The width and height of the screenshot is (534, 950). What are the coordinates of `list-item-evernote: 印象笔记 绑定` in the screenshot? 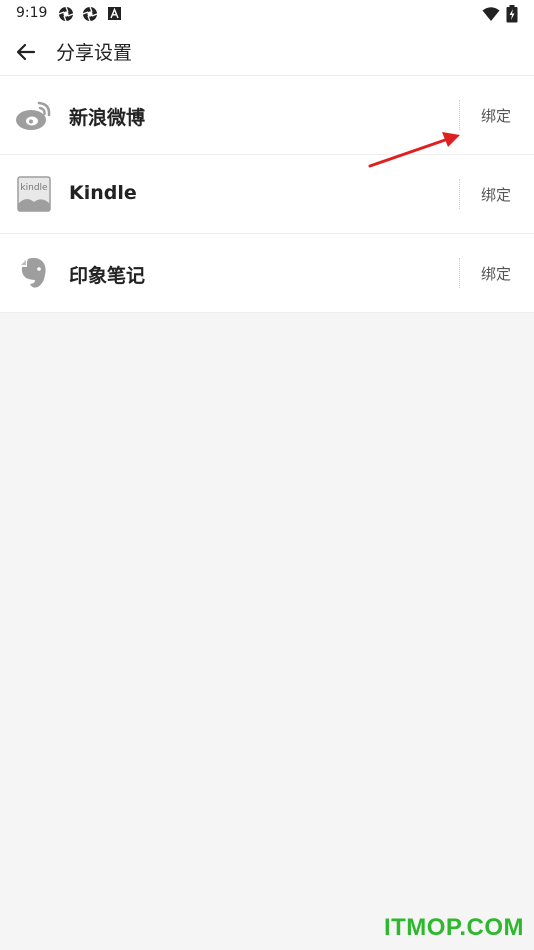 It's located at (267, 273).